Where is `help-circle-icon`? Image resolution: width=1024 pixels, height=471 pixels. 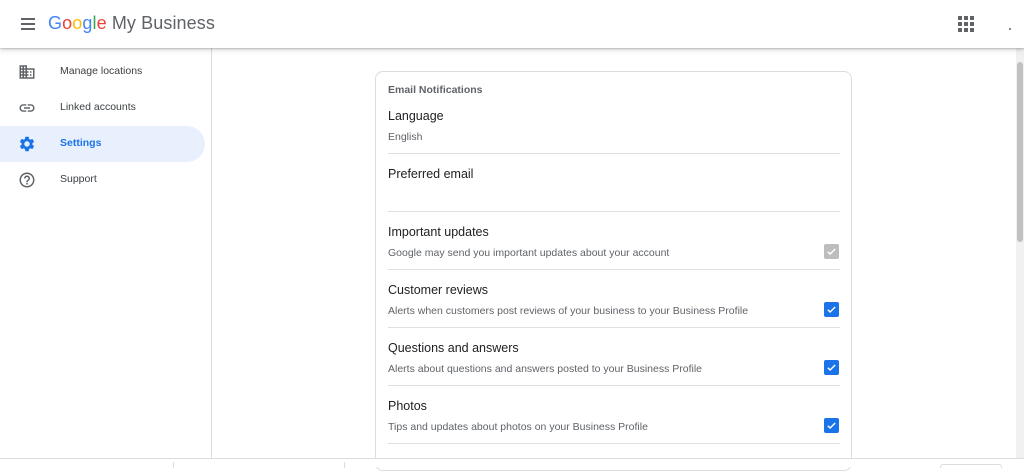 help-circle-icon is located at coordinates (27, 180).